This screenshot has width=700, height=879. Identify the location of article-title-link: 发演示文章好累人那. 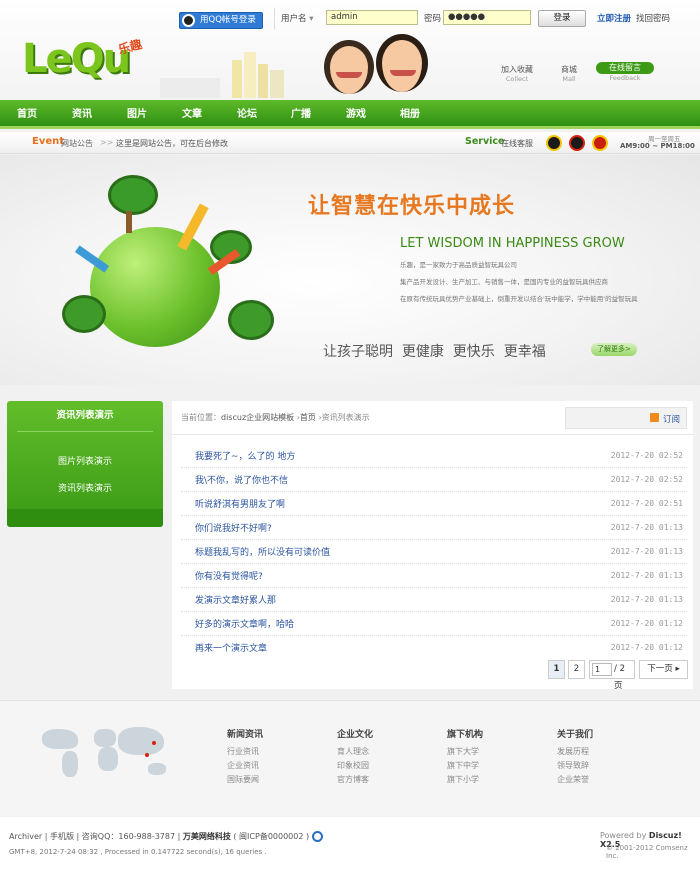
(235, 599).